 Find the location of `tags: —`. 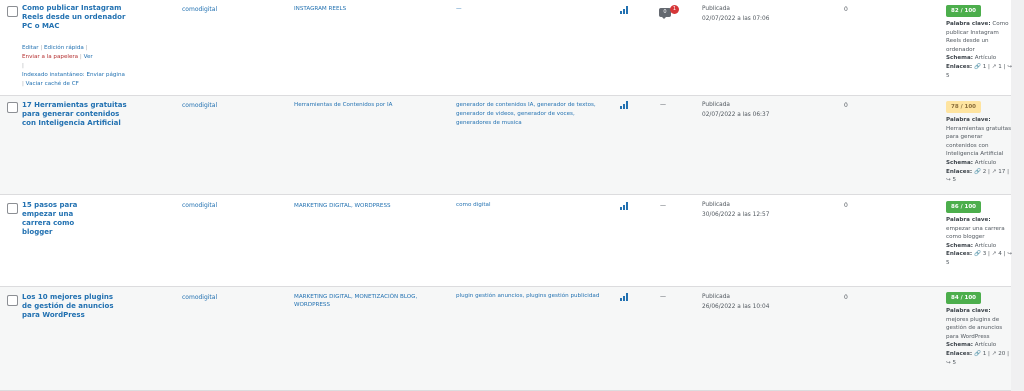

tags: — is located at coordinates (459, 9).